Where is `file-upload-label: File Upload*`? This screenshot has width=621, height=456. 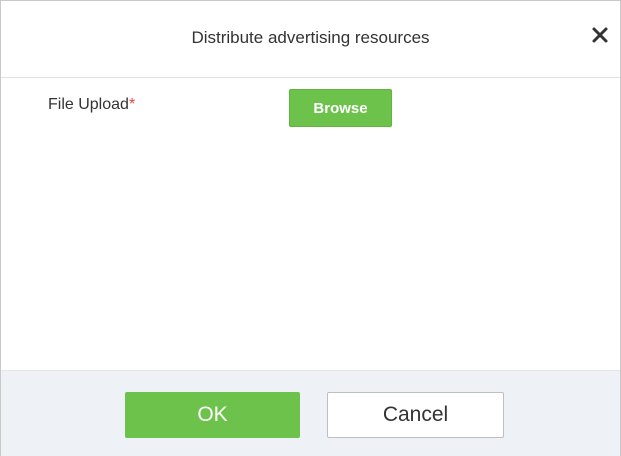 file-upload-label: File Upload* is located at coordinates (91, 105).